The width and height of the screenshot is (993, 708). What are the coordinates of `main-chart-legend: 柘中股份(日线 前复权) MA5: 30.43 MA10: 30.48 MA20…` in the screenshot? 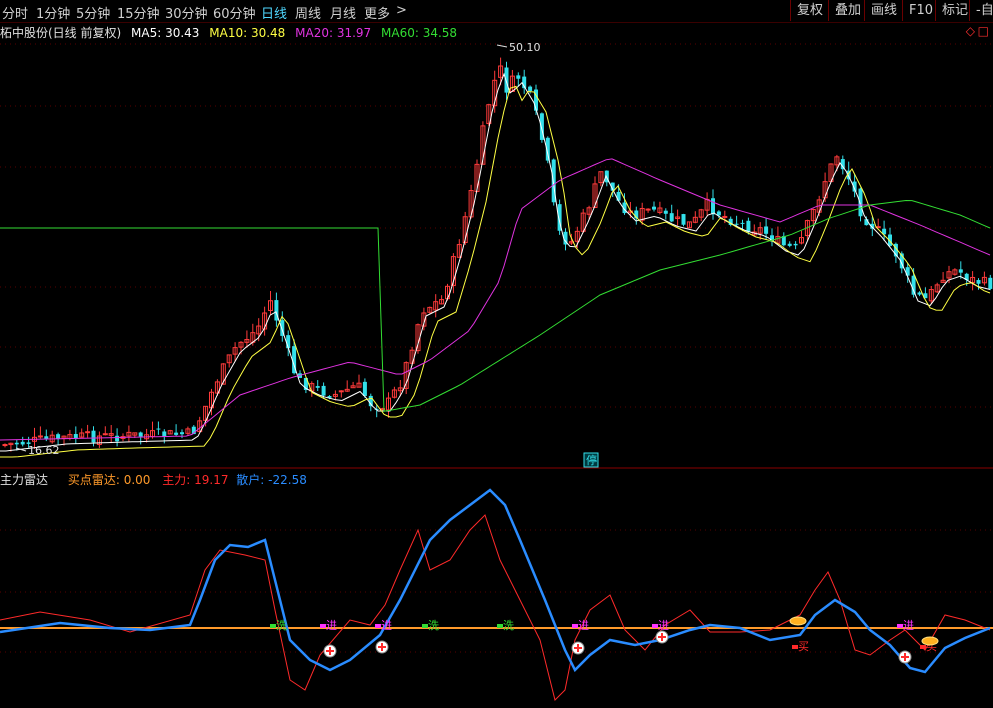 It's located at (231, 32).